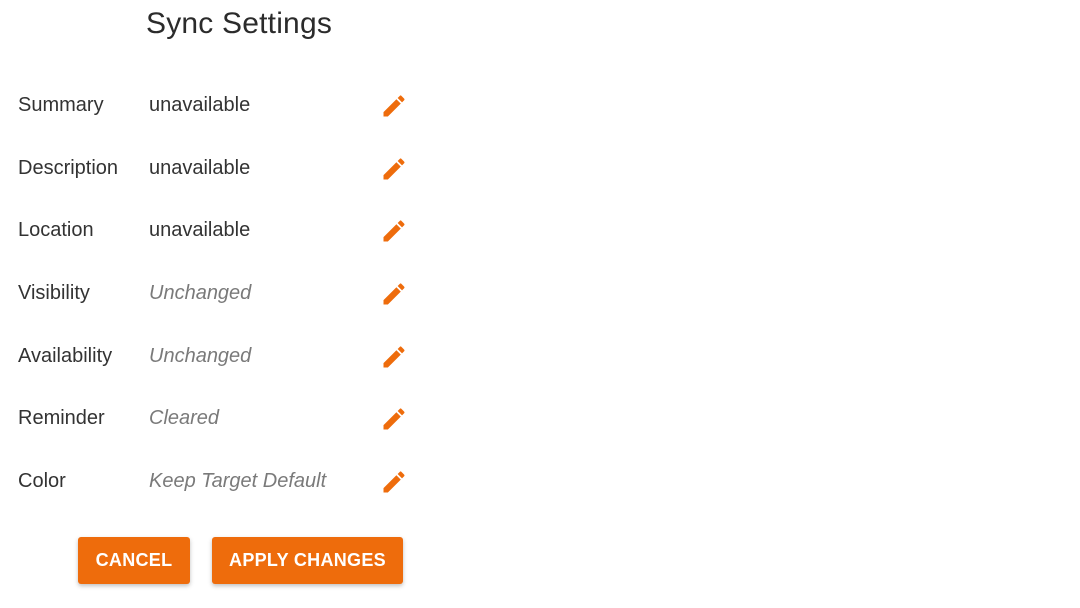 The width and height of the screenshot is (1080, 608). I want to click on page-title: Sync Settings, so click(239, 23).